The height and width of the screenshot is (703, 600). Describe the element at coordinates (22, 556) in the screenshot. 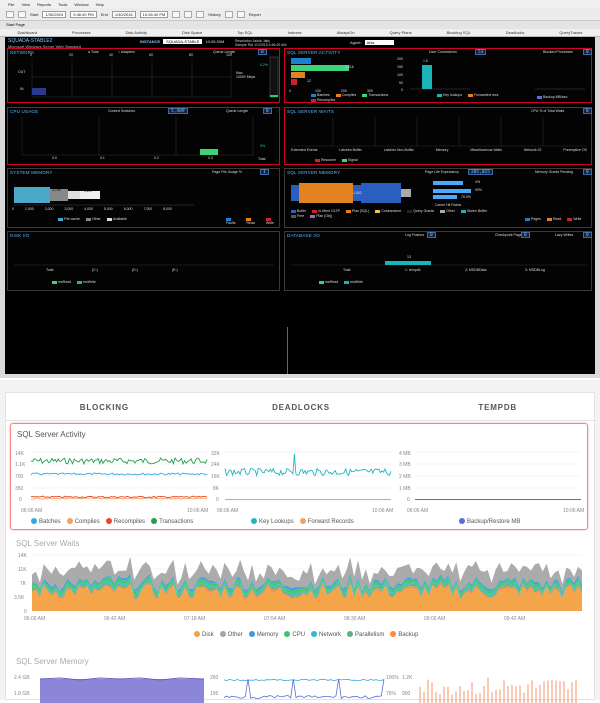

I see `waits-y-14k: 14K` at that location.